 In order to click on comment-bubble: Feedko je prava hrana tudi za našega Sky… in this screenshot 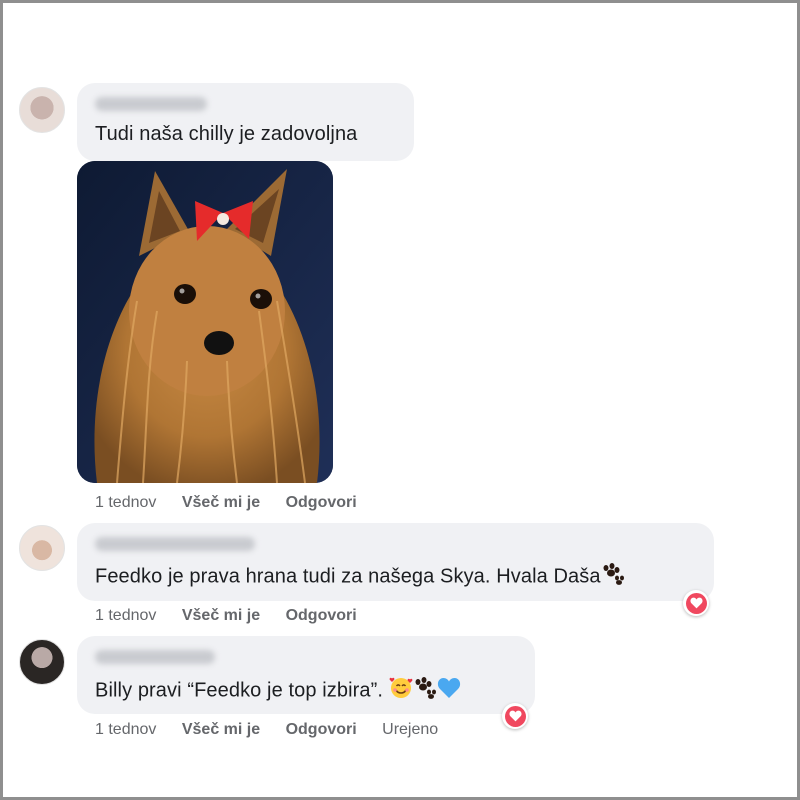, I will do `click(395, 562)`.